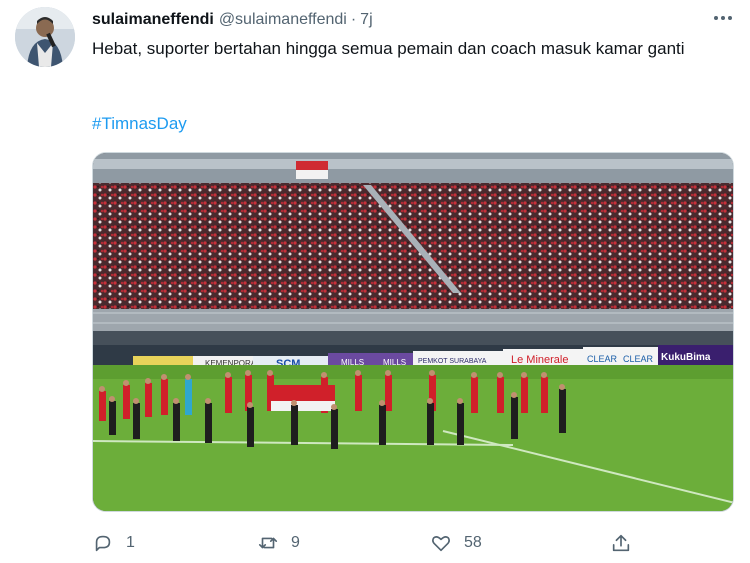 This screenshot has width=750, height=563. Describe the element at coordinates (723, 18) in the screenshot. I see `more-options-icon` at that location.